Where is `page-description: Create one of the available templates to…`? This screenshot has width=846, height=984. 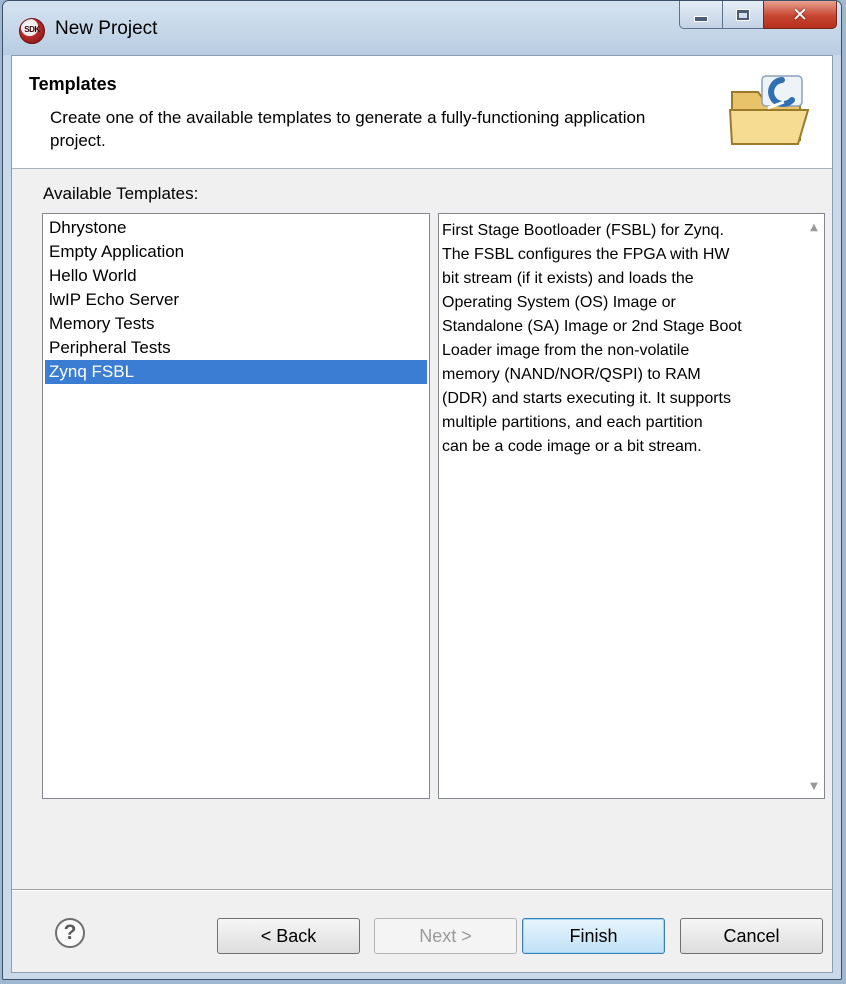 page-description: Create one of the available templates to… is located at coordinates (348, 129).